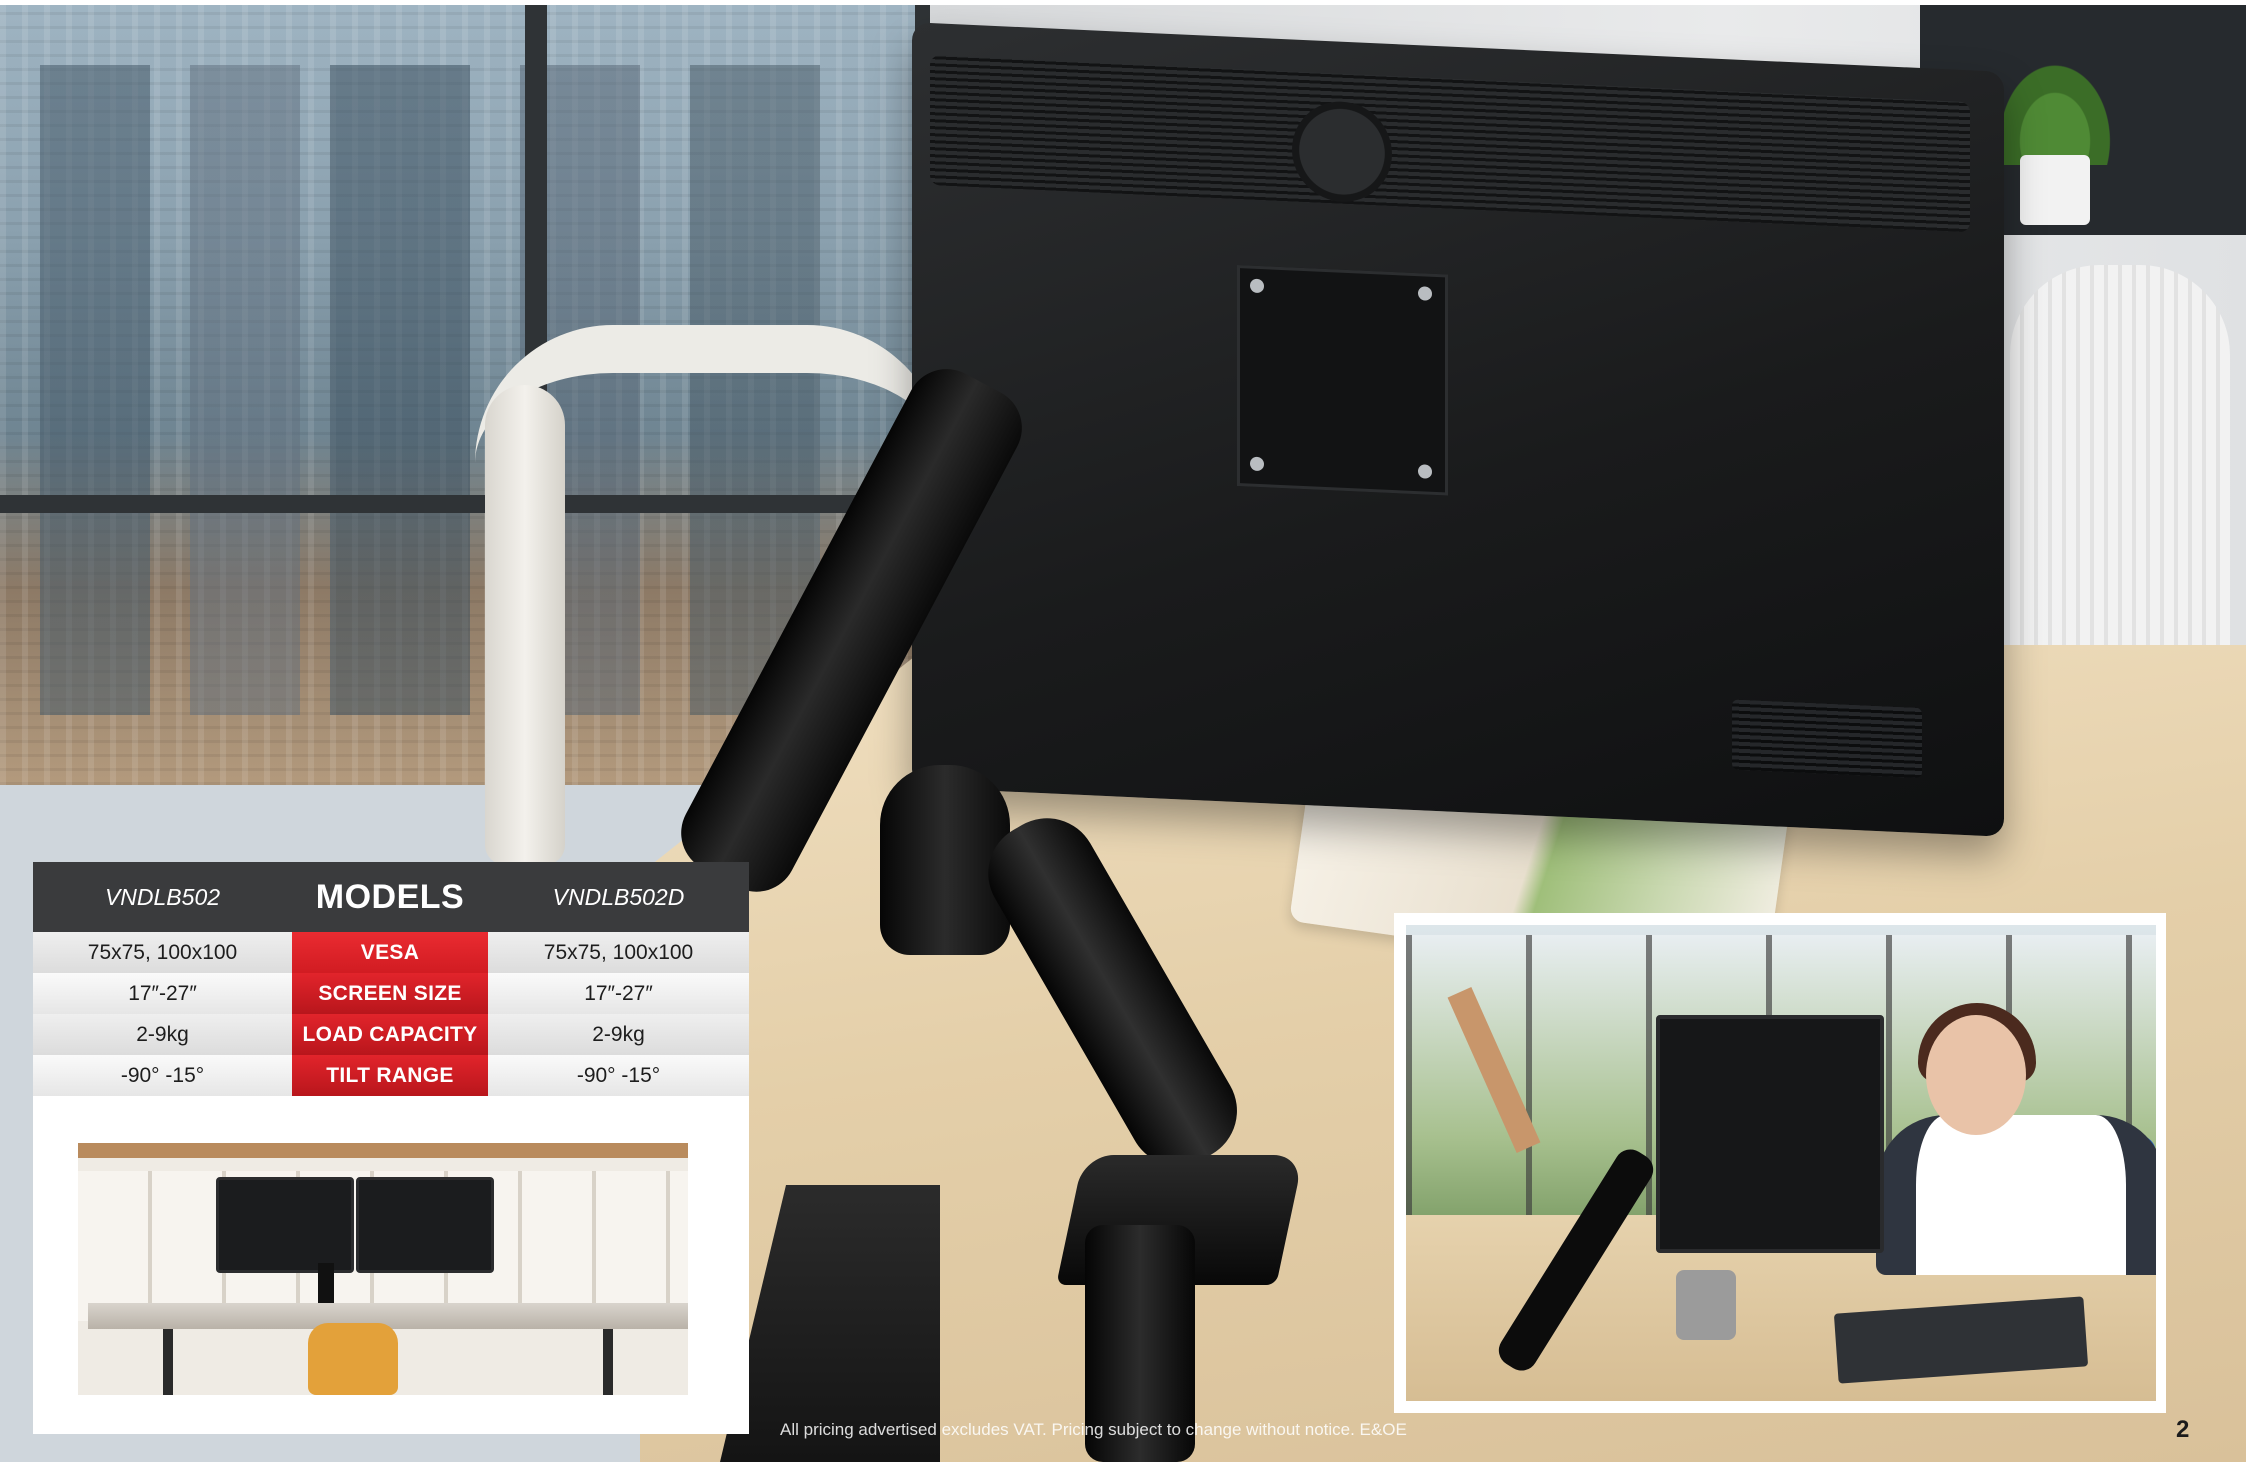 The height and width of the screenshot is (1462, 2246). Describe the element at coordinates (1976, 1075) in the screenshot. I see `person-head` at that location.